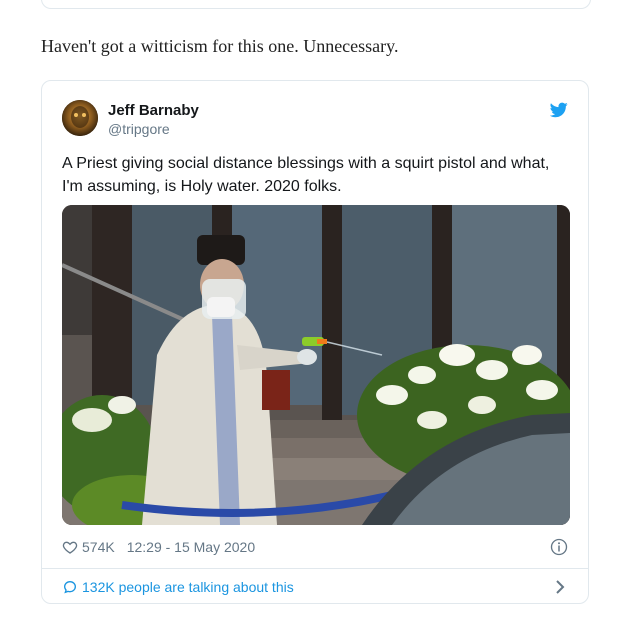 The image size is (624, 632). Describe the element at coordinates (315, 568) in the screenshot. I see `divider` at that location.